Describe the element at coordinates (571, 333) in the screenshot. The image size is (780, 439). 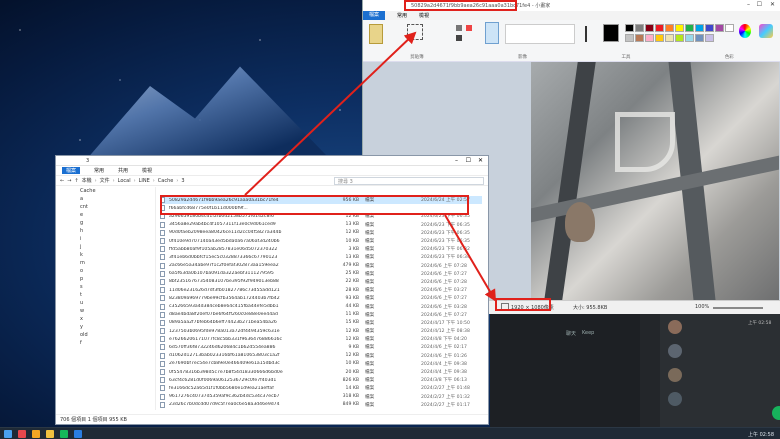
I see `line-tab-chats: 聊天` at that location.